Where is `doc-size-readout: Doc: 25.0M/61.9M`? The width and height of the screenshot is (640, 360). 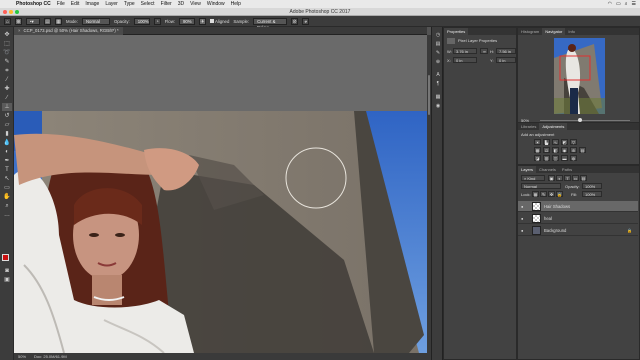 doc-size-readout: Doc: 25.0M/61.9M is located at coordinates (50, 356).